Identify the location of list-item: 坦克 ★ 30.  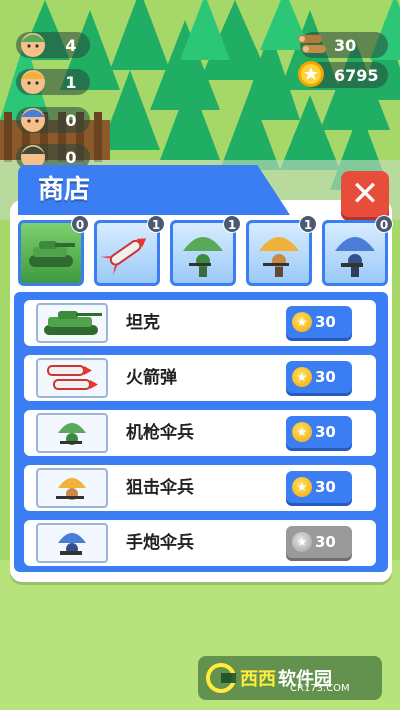
(200, 323).